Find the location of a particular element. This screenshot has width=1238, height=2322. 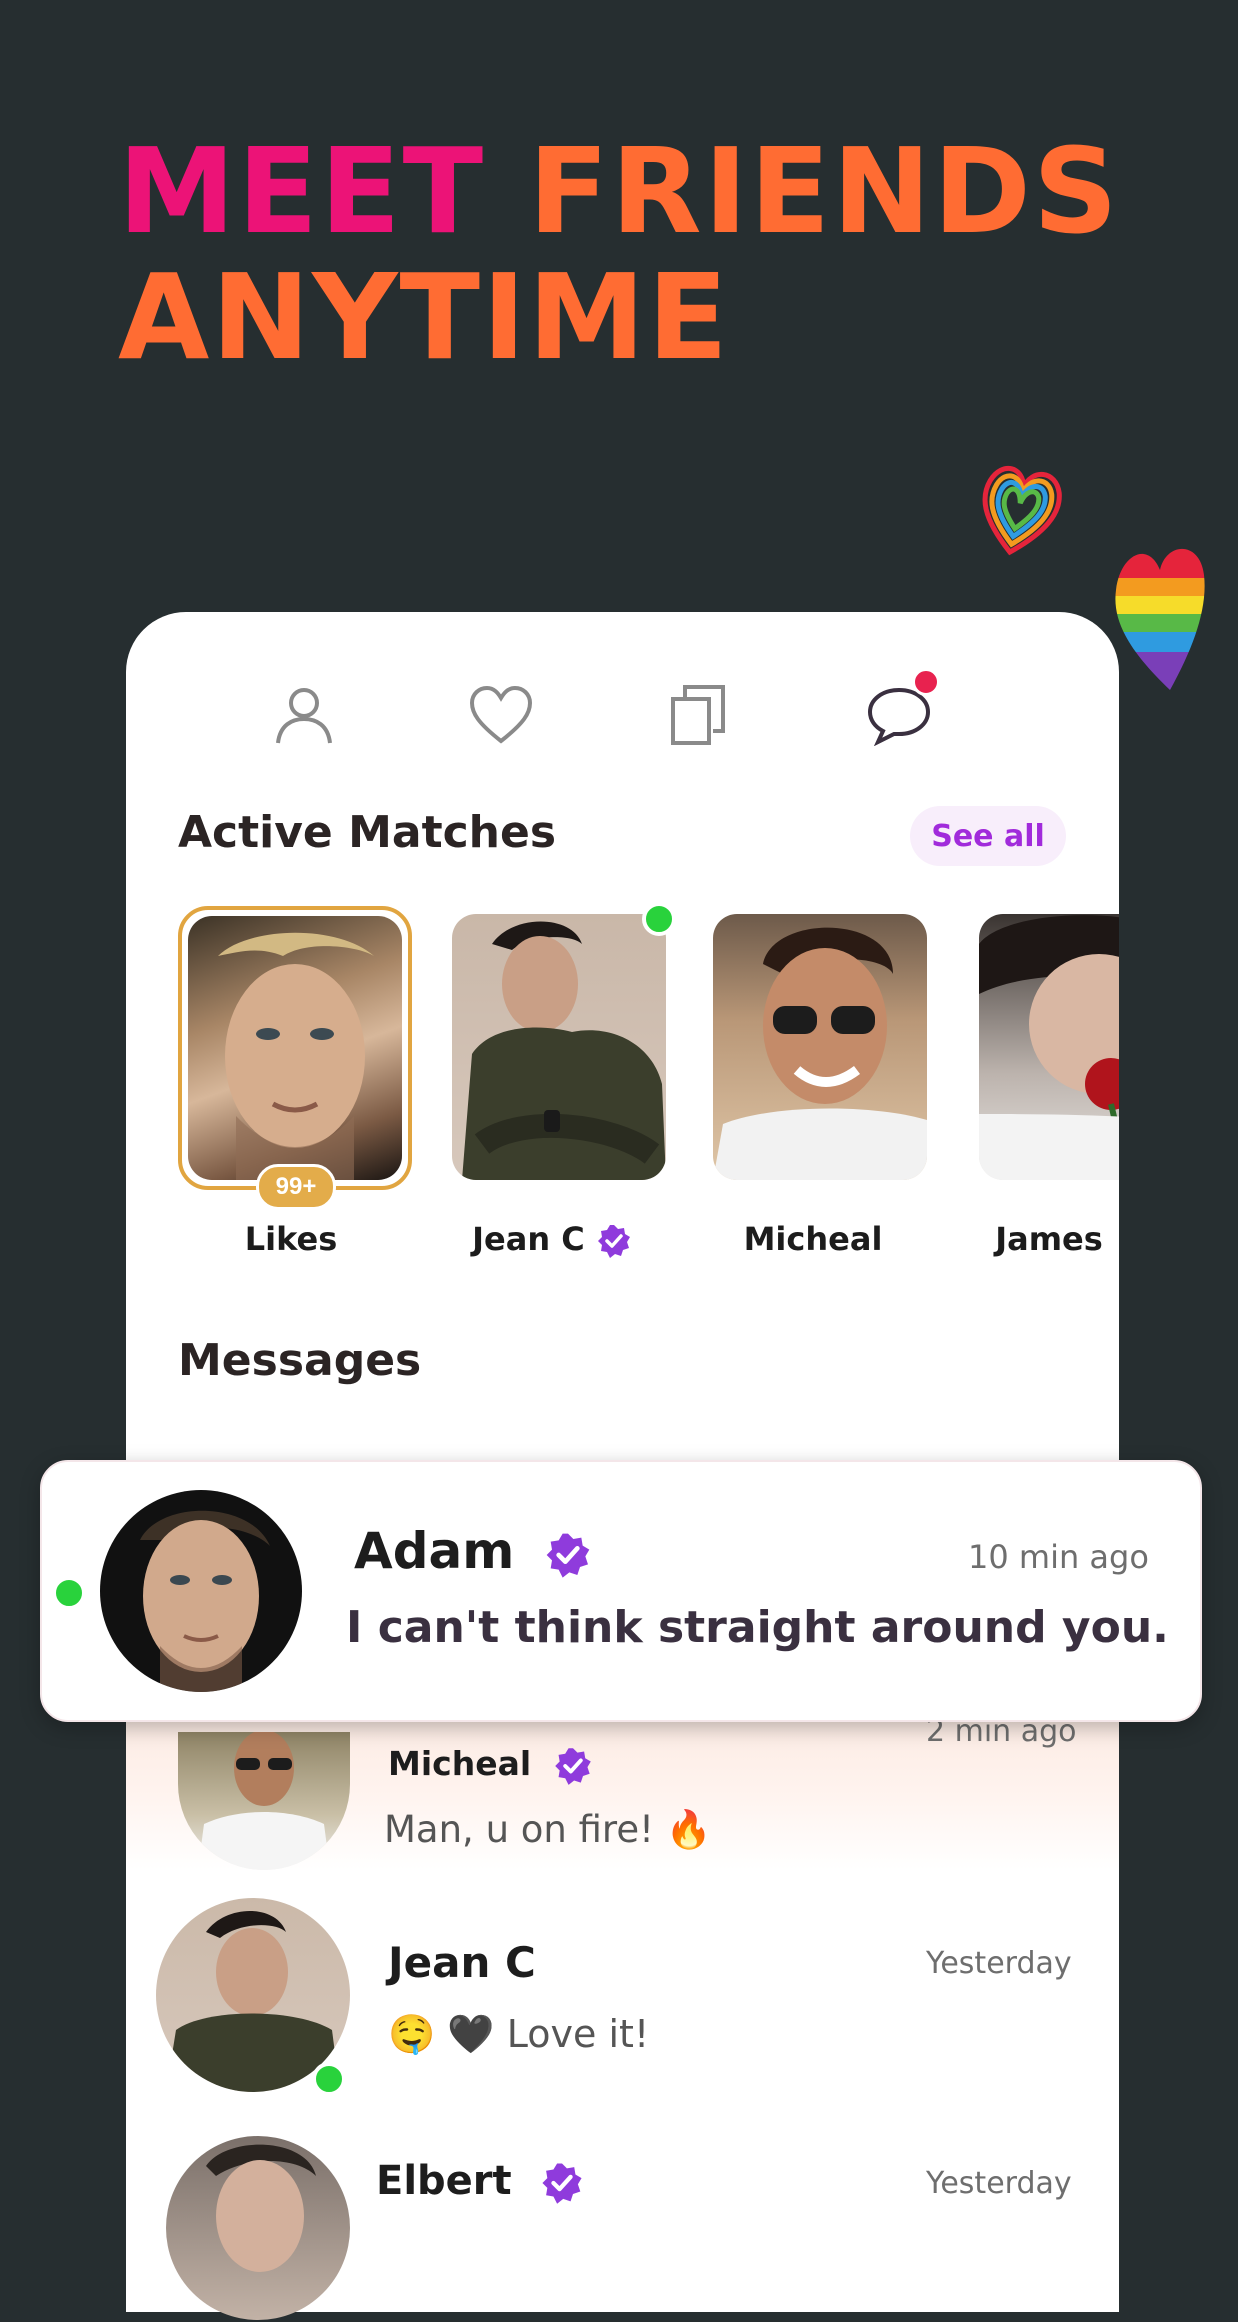

message-sender-name: Adam is located at coordinates (473, 1551).